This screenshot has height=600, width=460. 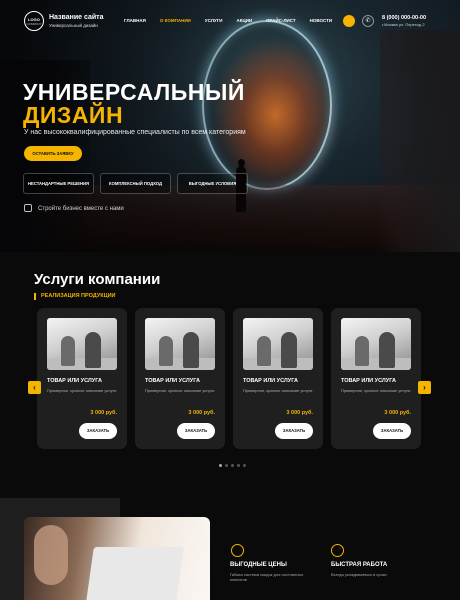 What do you see at coordinates (35, 296) in the screenshot?
I see `tab-marker` at bounding box center [35, 296].